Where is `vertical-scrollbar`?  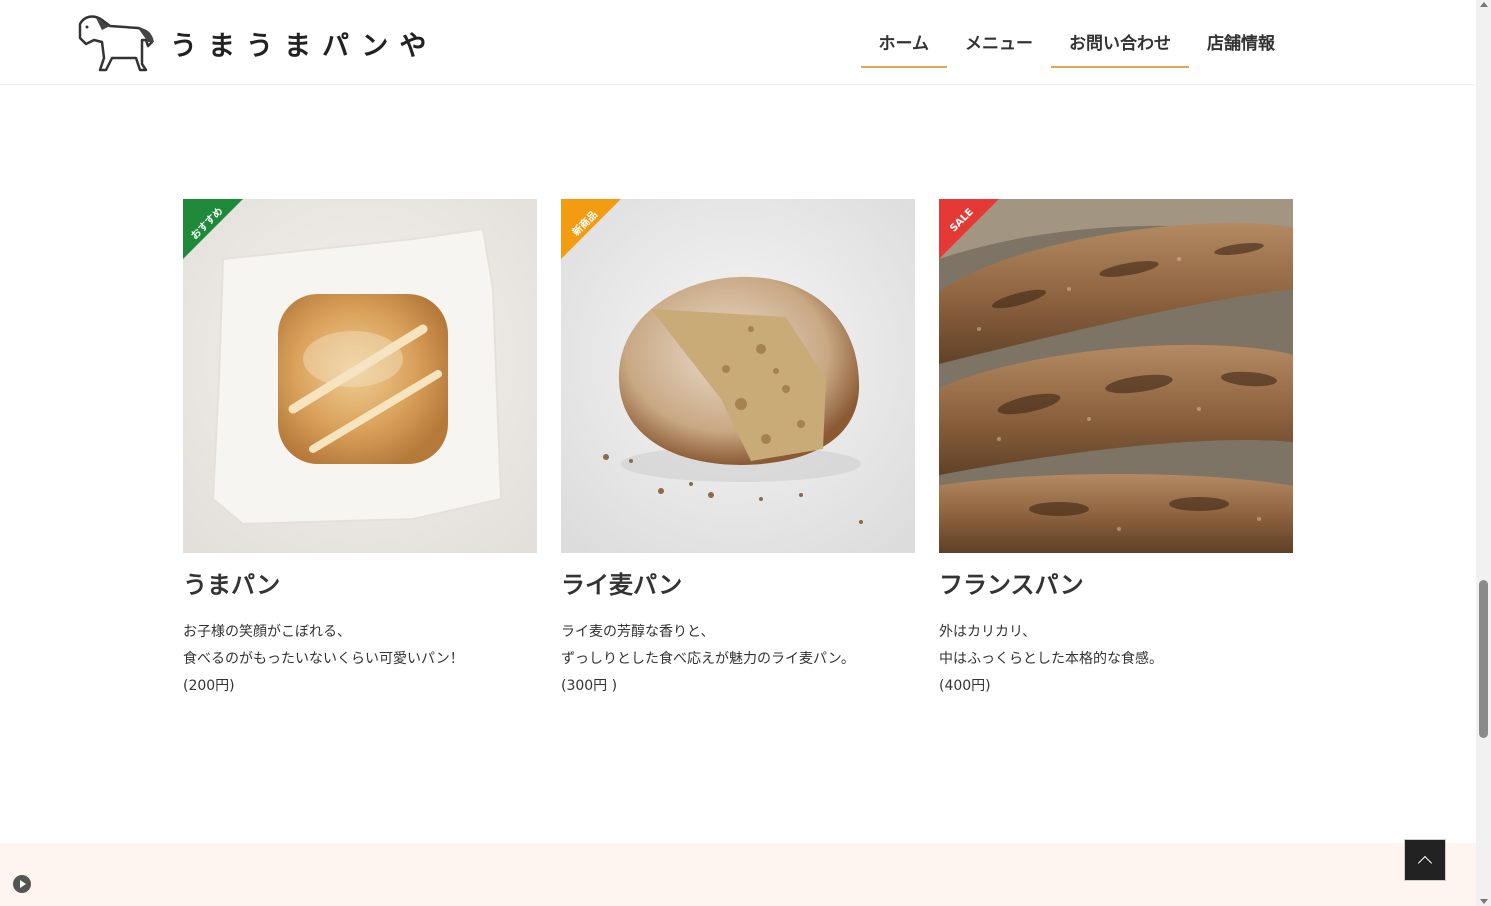
vertical-scrollbar is located at coordinates (1483, 453).